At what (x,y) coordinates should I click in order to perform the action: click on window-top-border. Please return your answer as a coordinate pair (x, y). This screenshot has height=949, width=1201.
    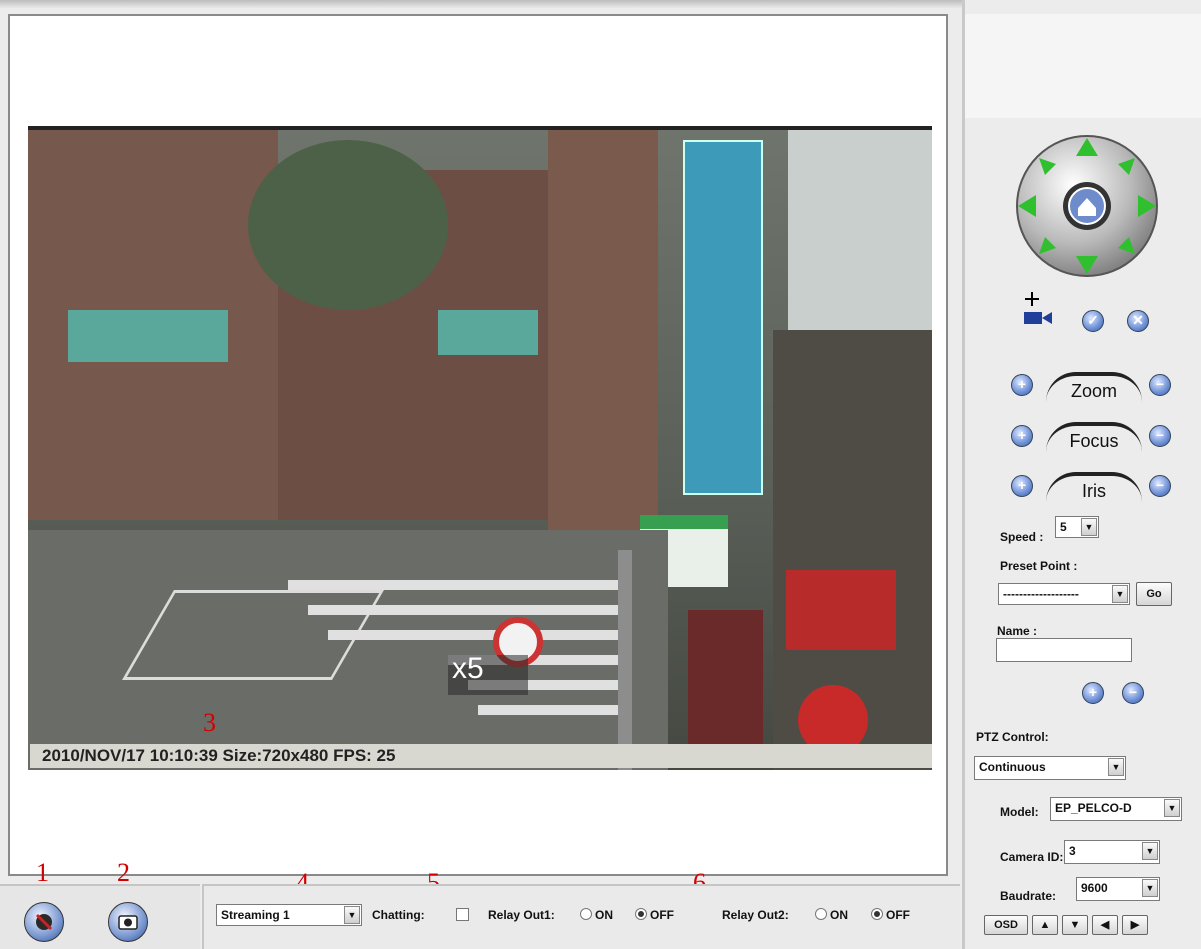
    Looking at the image, I should click on (481, 4).